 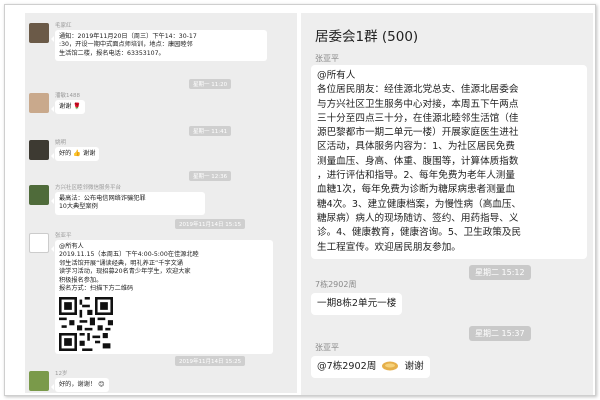 What do you see at coordinates (121, 263) in the screenshot?
I see `message-line: 邻生活馆开展“诵读经典，明礼养正”千字文诵` at bounding box center [121, 263].